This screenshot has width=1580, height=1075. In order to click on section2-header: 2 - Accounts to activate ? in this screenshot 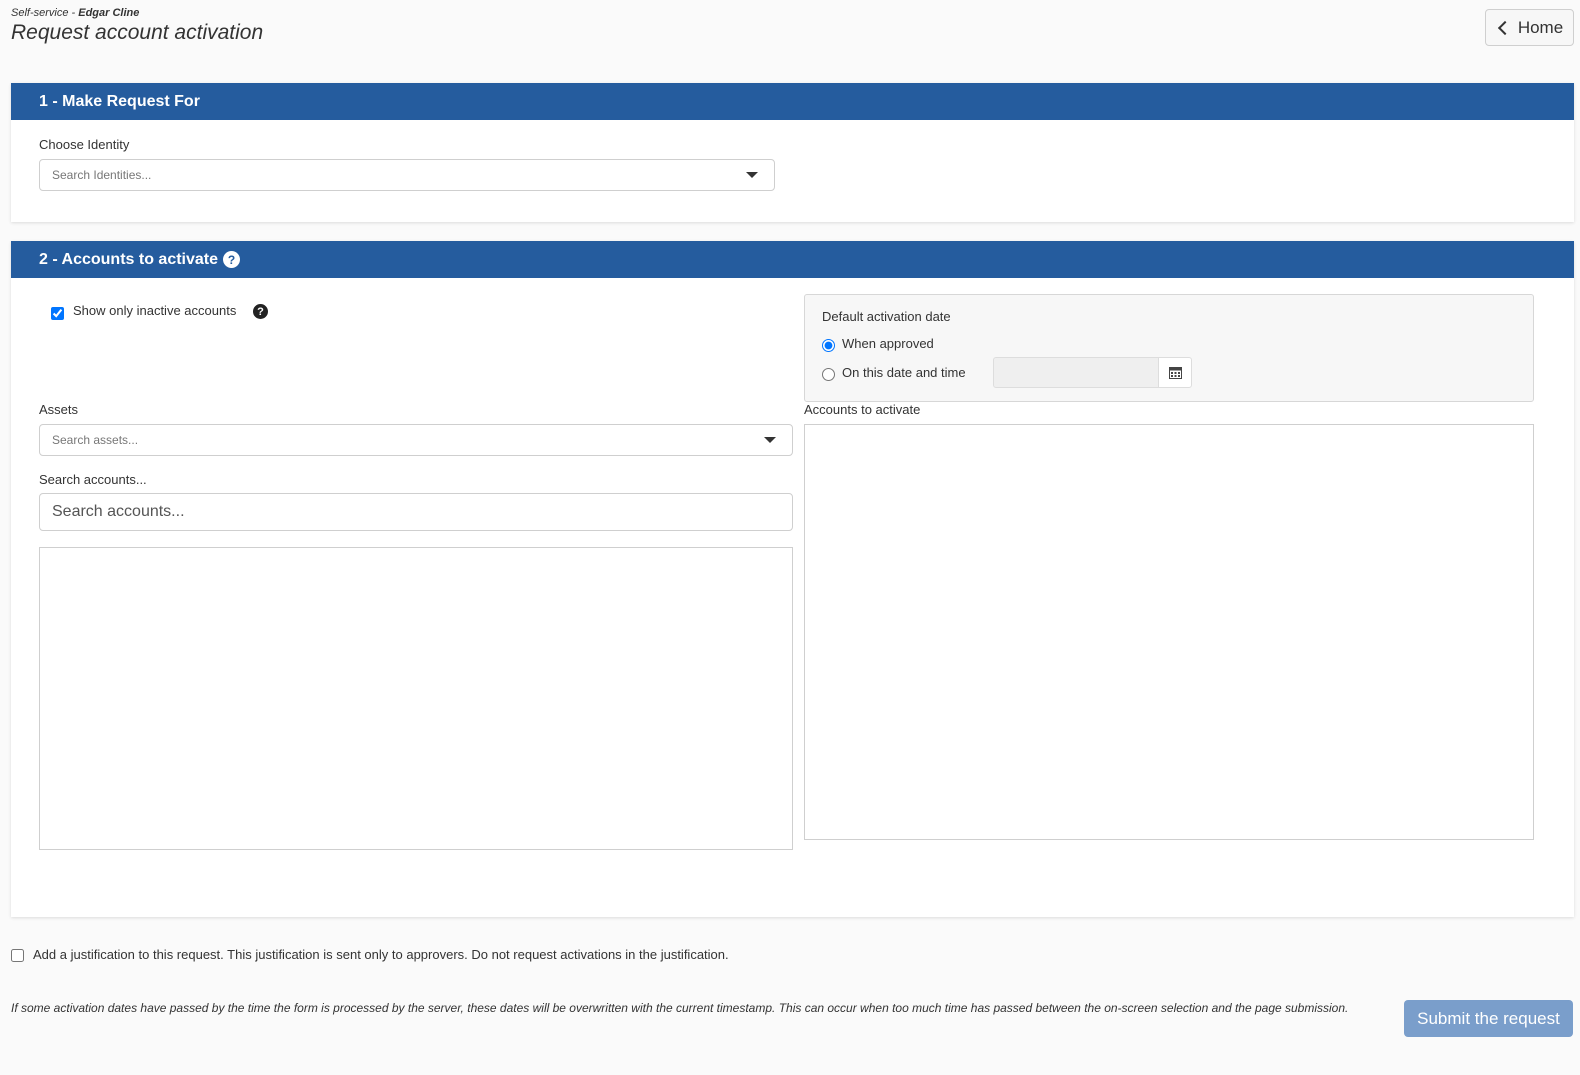, I will do `click(792, 259)`.